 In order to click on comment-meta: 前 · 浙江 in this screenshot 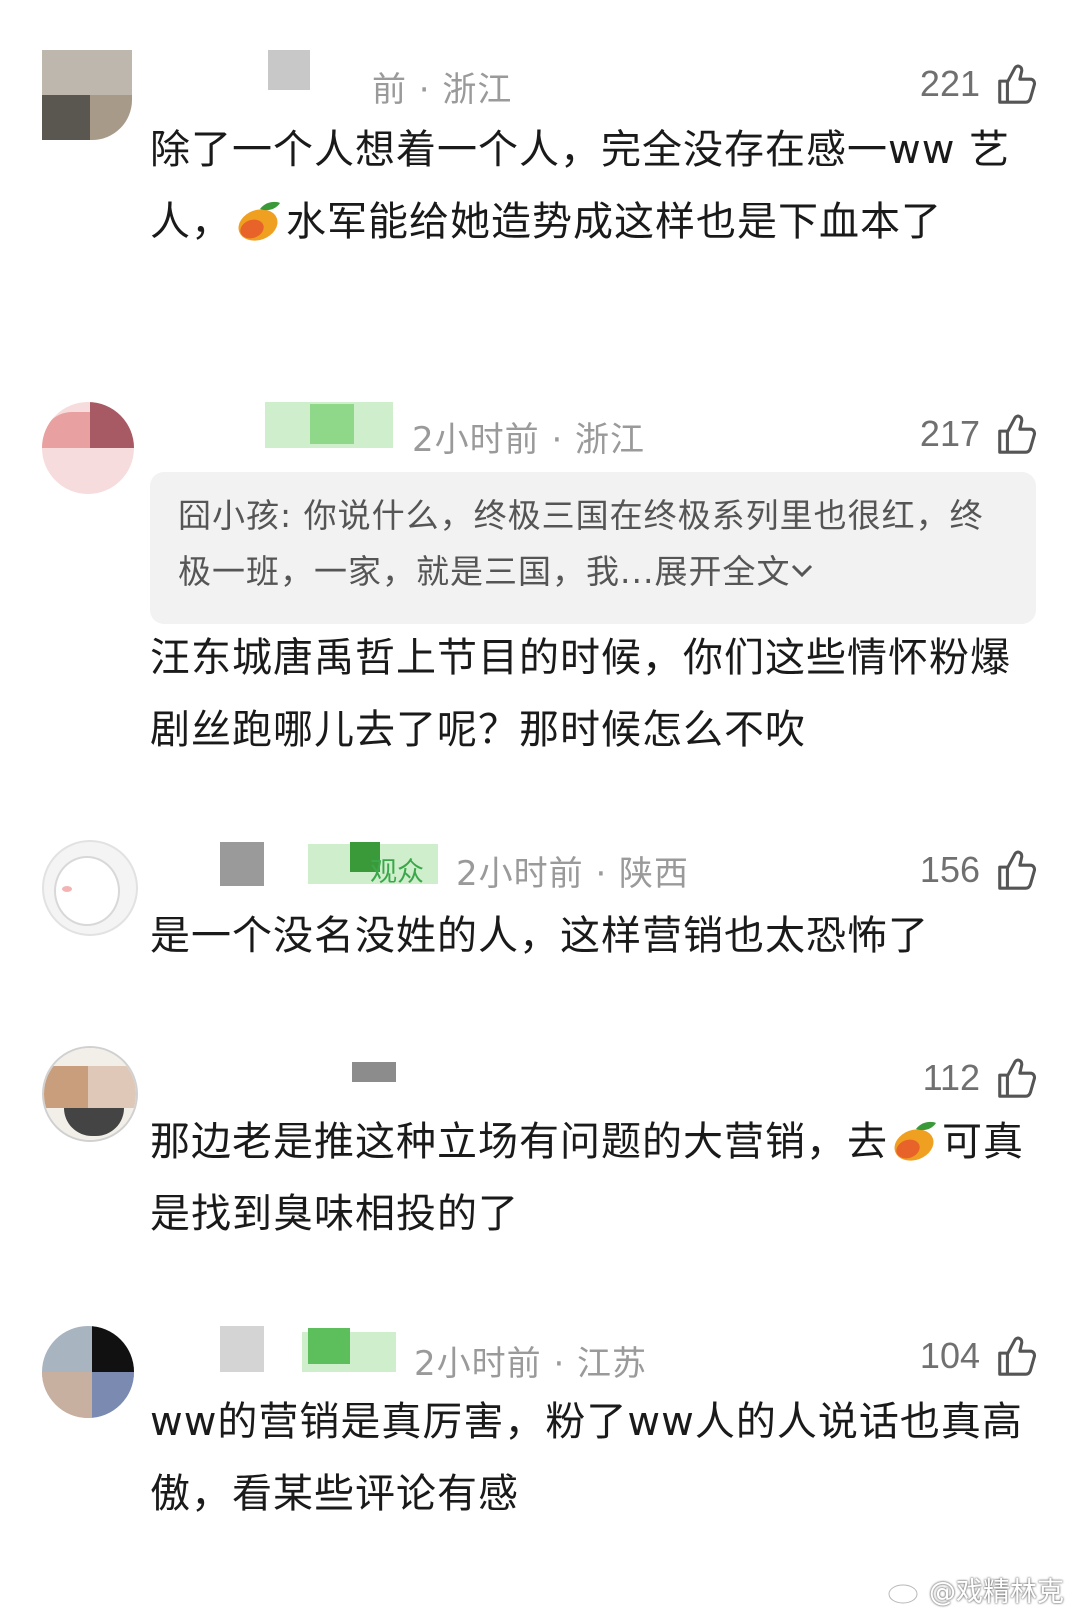, I will do `click(595, 80)`.